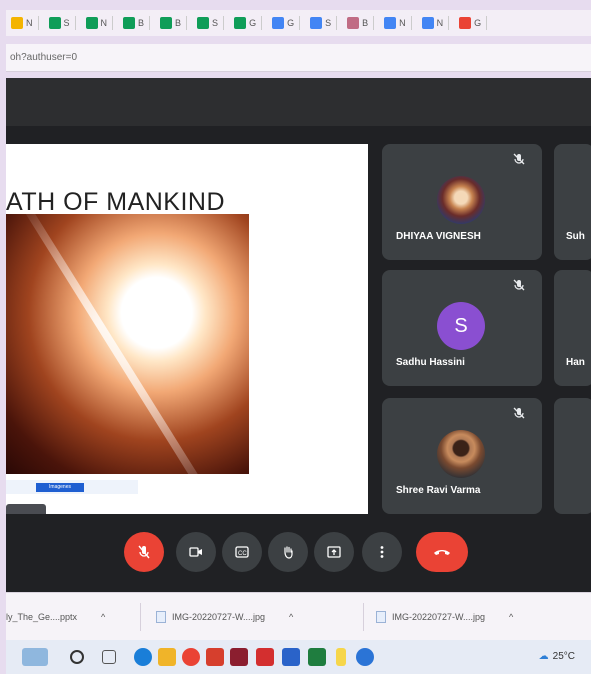 This screenshot has width=591, height=674. I want to click on participant-tile: Shree Ravi Varma, so click(462, 456).